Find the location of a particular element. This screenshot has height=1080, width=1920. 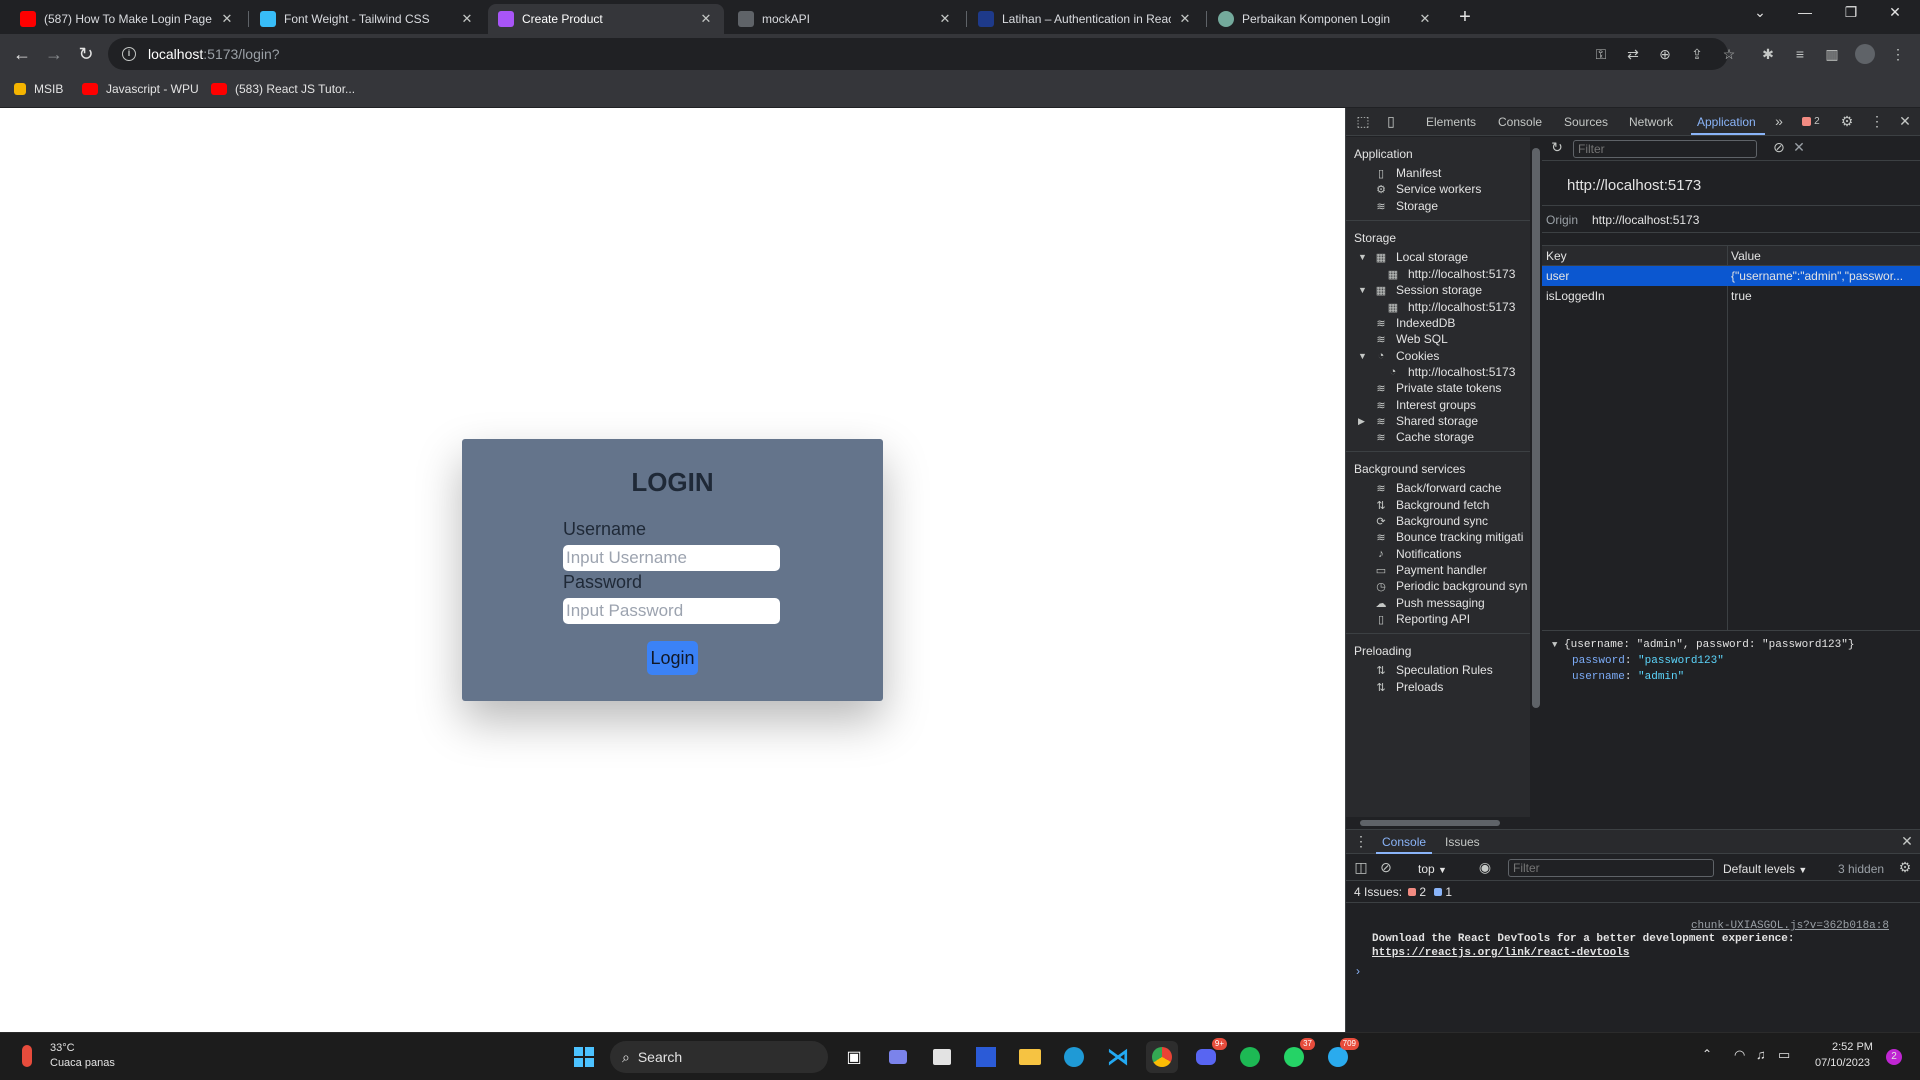

clear-all-icon: ⊘ is located at coordinates (1779, 147).